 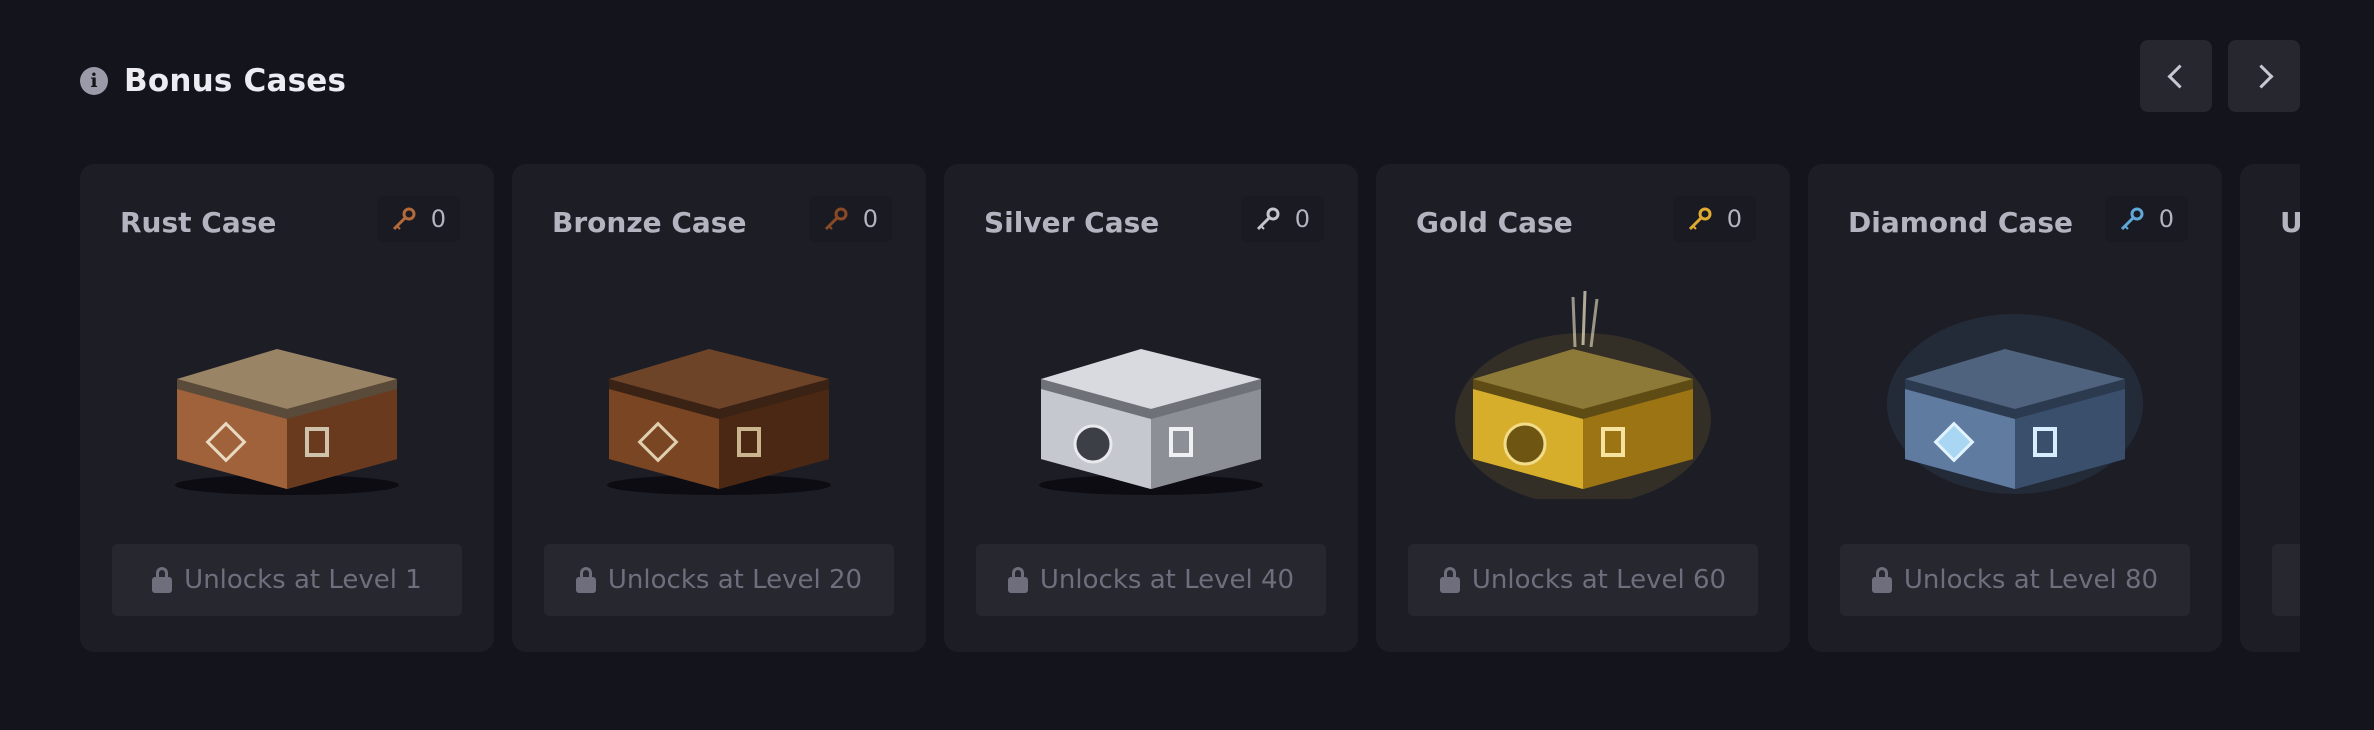 What do you see at coordinates (2261, 76) in the screenshot?
I see `chevron-right-icon` at bounding box center [2261, 76].